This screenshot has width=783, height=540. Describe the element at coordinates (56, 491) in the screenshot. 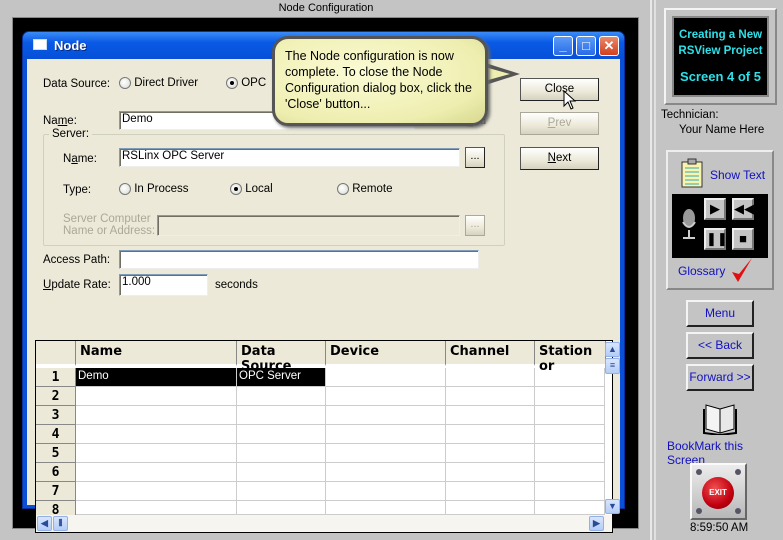

I see `row-header: 7` at that location.